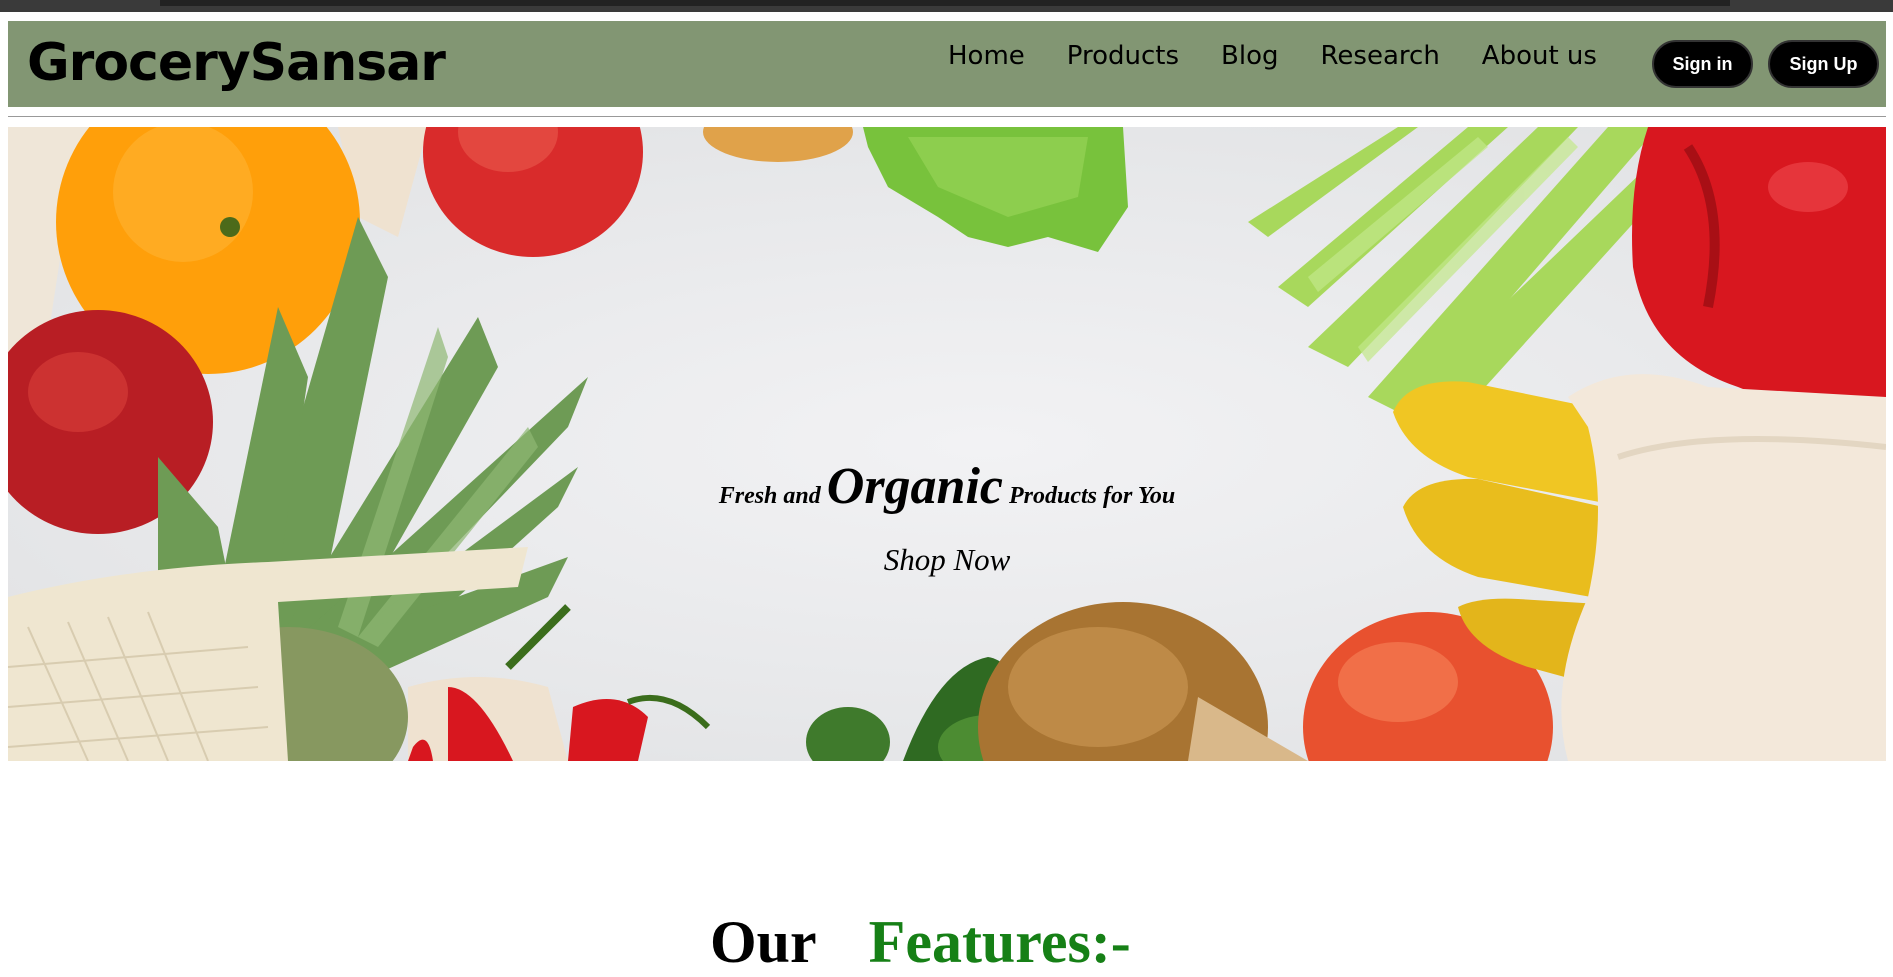 Image resolution: width=1893 pixels, height=977 pixels. I want to click on hero-tagline: Fresh and Organic Products for You, so click(947, 486).